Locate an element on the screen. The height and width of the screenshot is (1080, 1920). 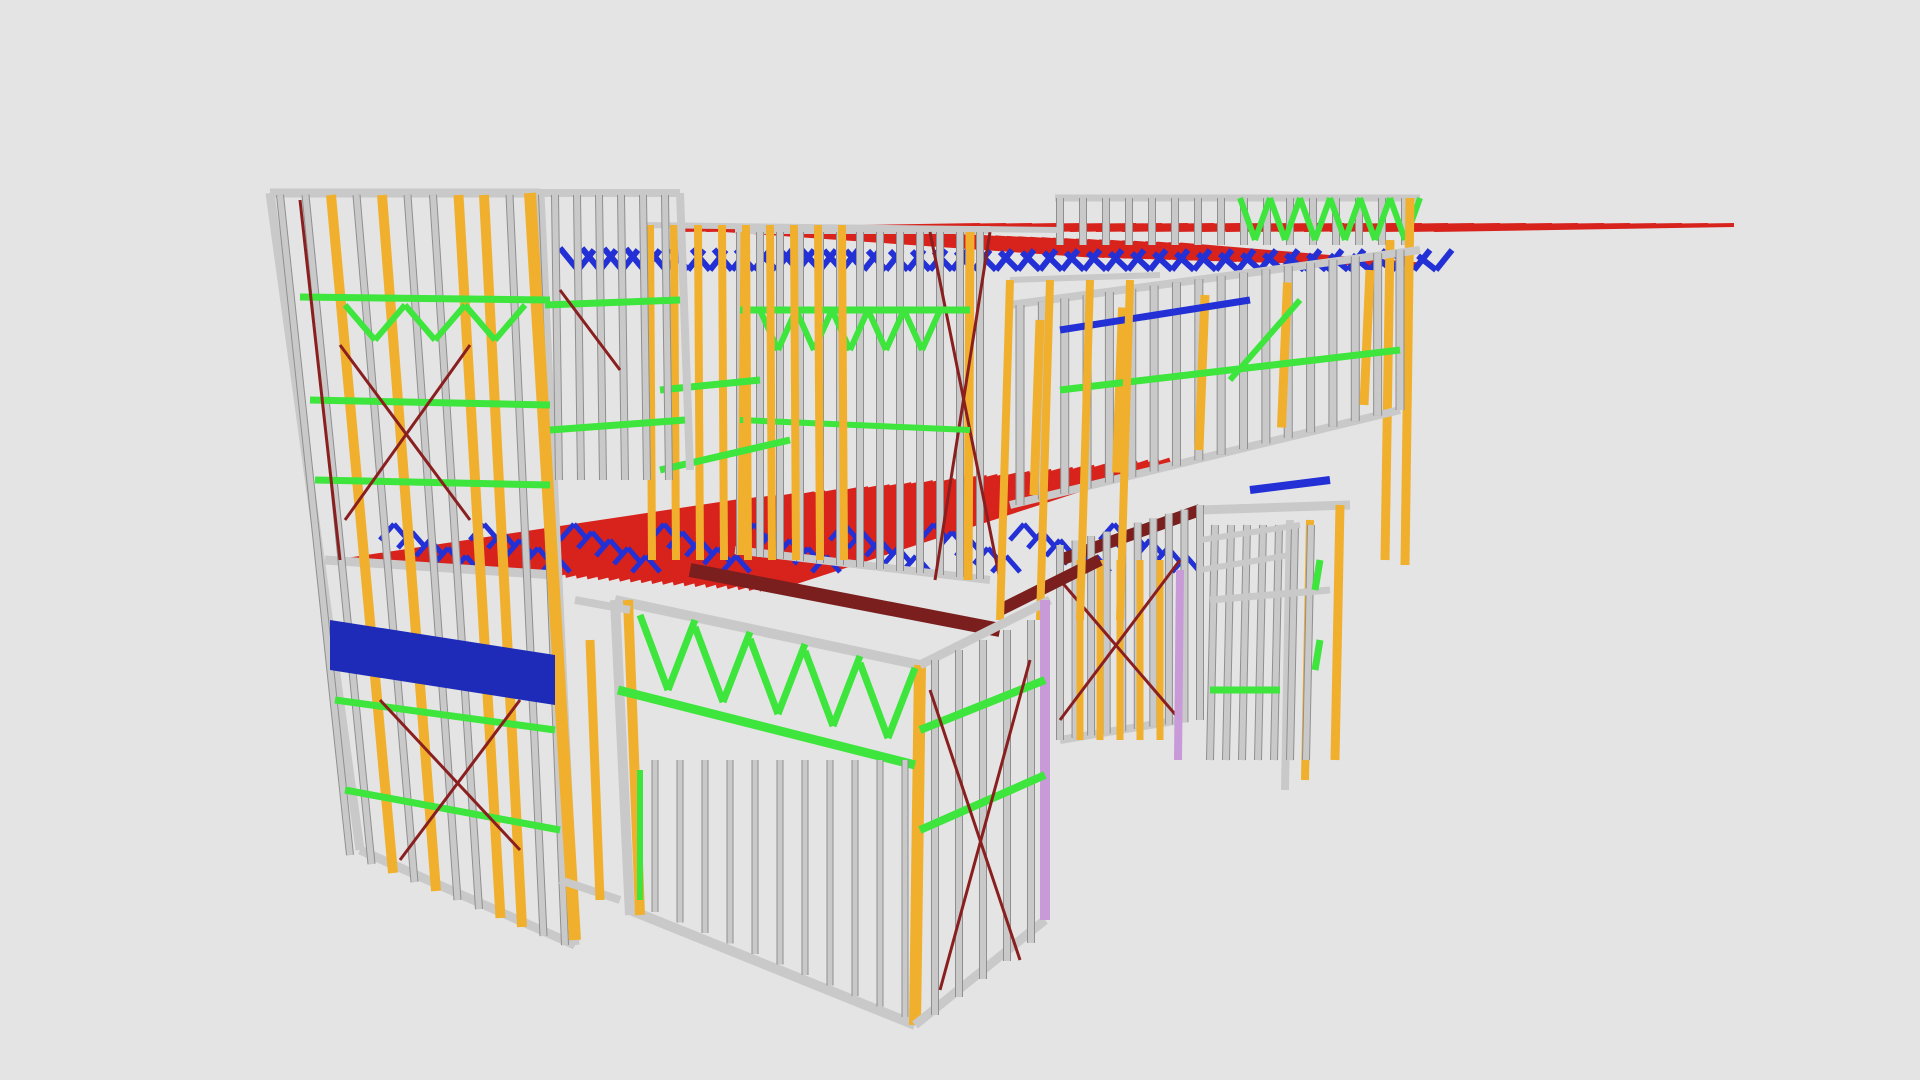
steel-post is located at coordinates (1179, 665).